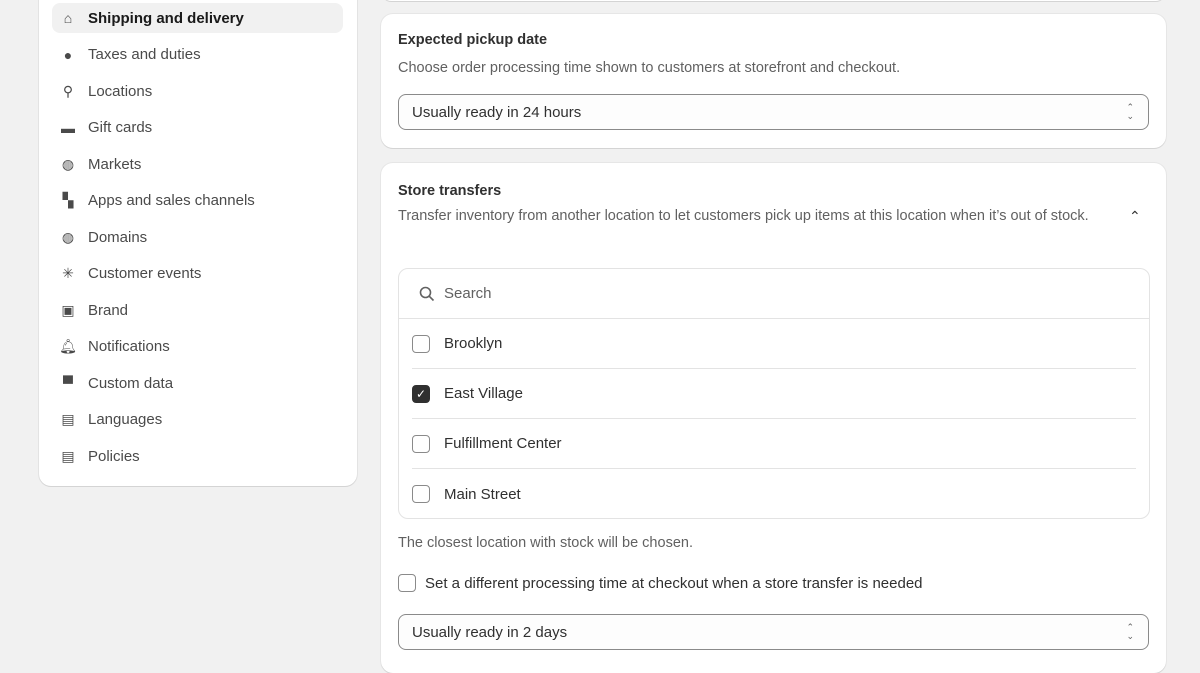 This screenshot has width=1200, height=673. What do you see at coordinates (125, 419) in the screenshot?
I see `sidebar-item-label: Languages` at bounding box center [125, 419].